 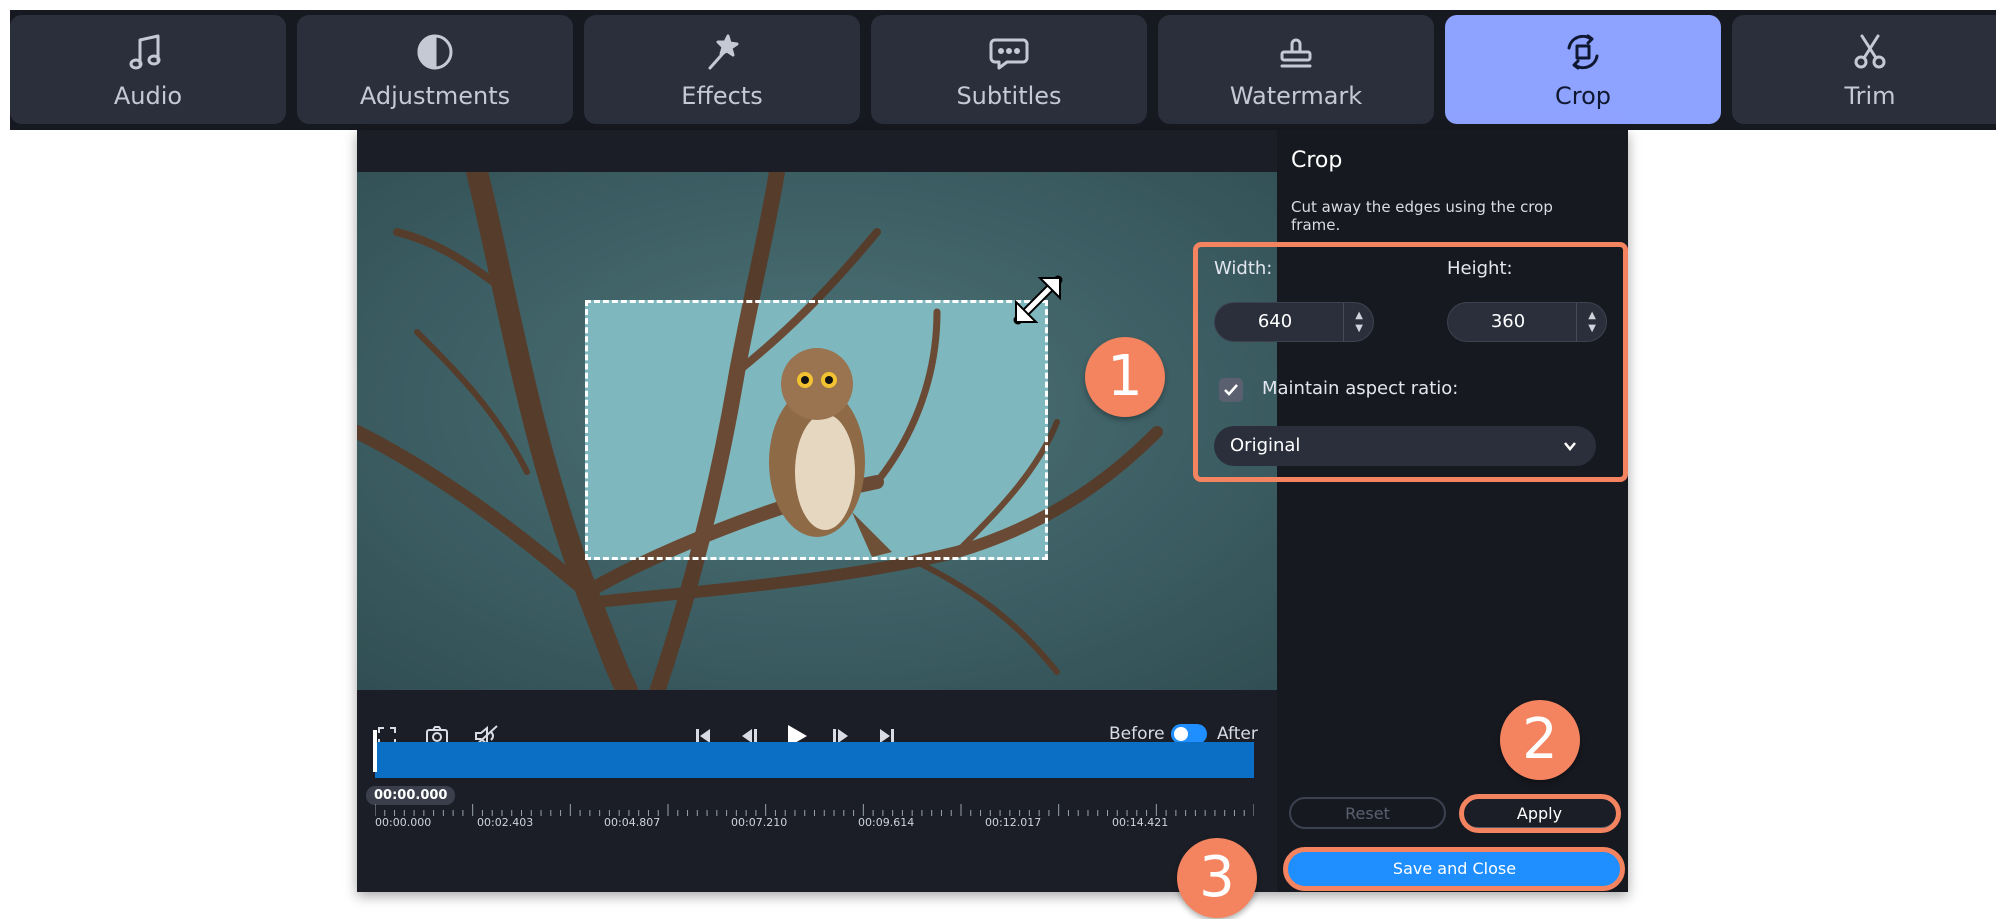 What do you see at coordinates (722, 95) in the screenshot?
I see `tab-label: Effects` at bounding box center [722, 95].